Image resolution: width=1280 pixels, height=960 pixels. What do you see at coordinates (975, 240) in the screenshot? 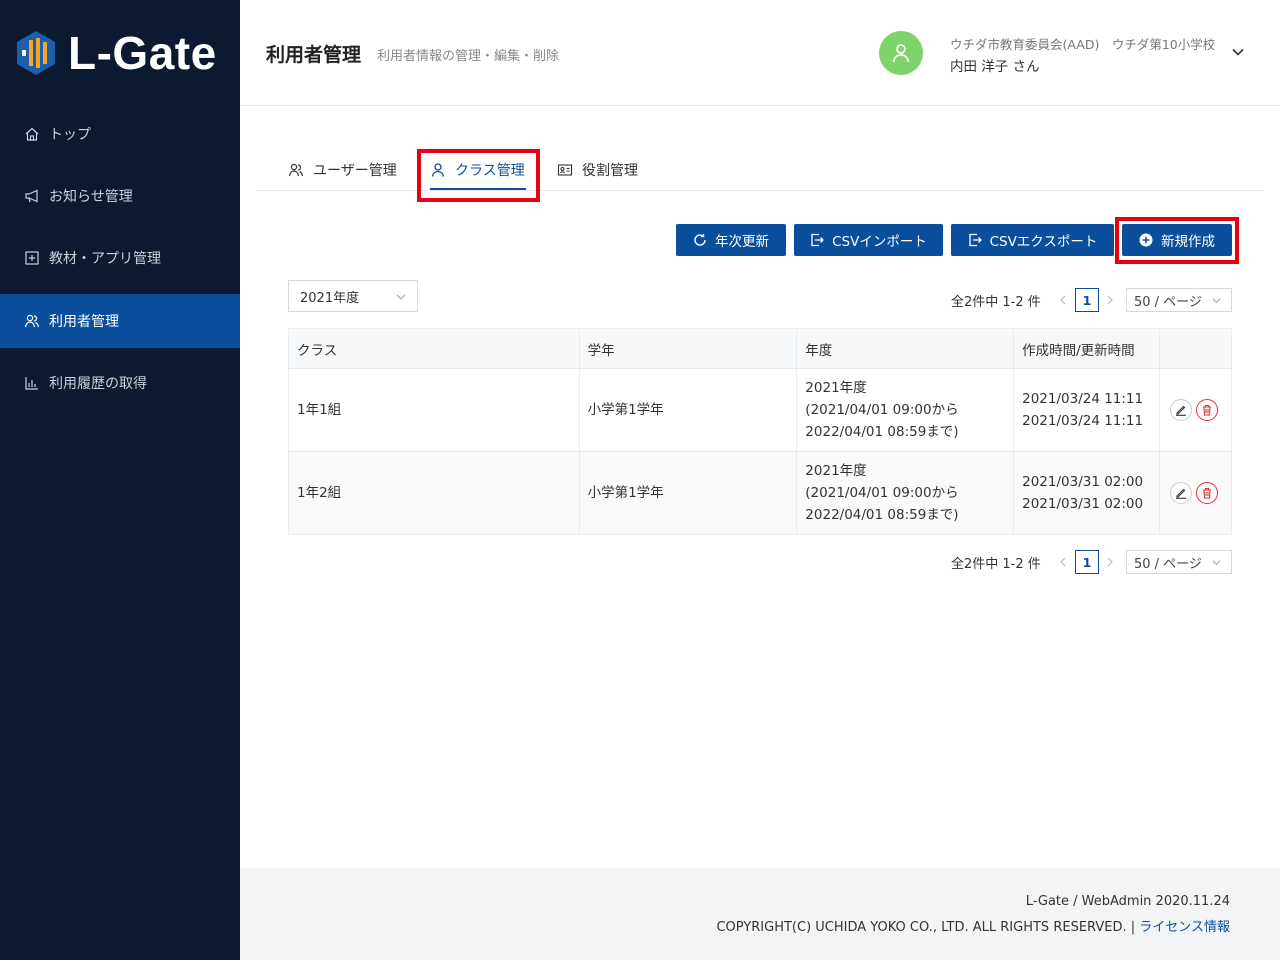
I see `export-icon` at bounding box center [975, 240].